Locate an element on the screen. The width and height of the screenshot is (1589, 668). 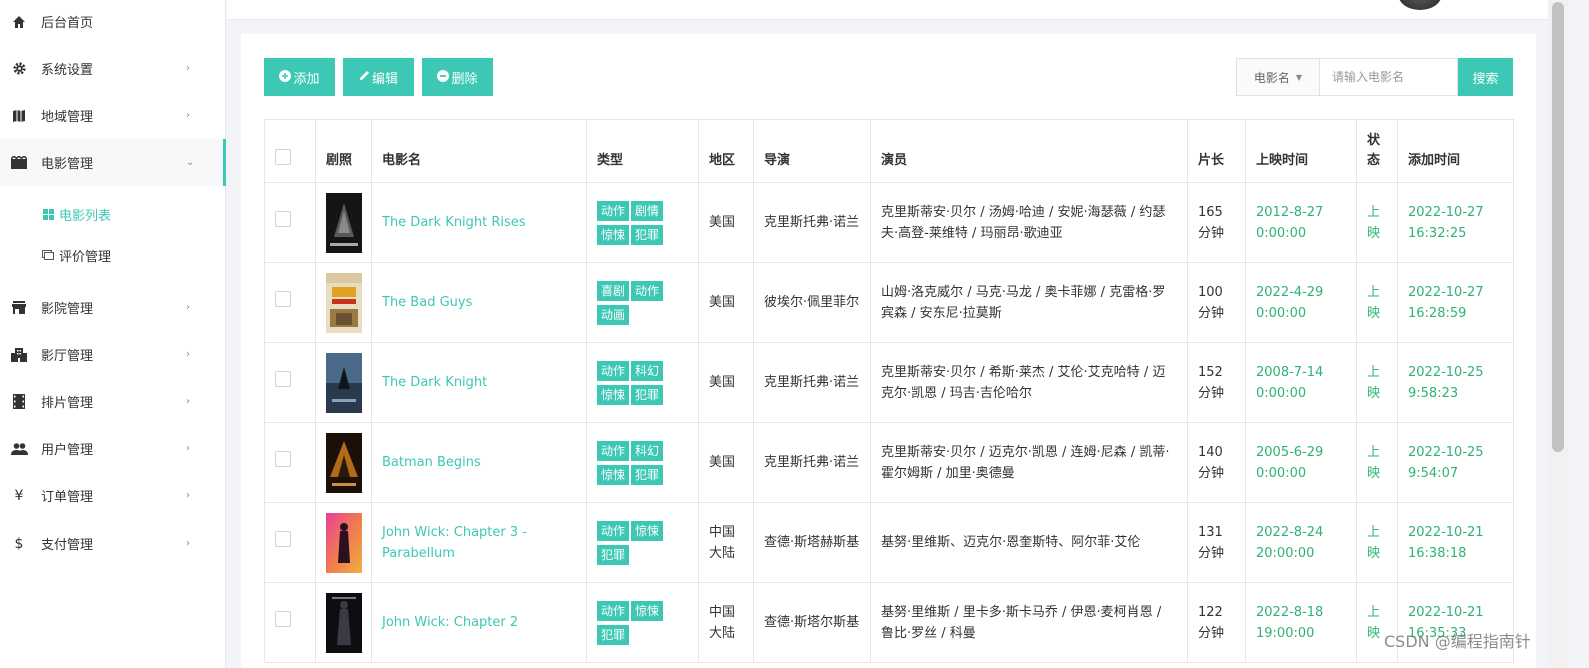
scrollbar-thumb is located at coordinates (1558, 227).